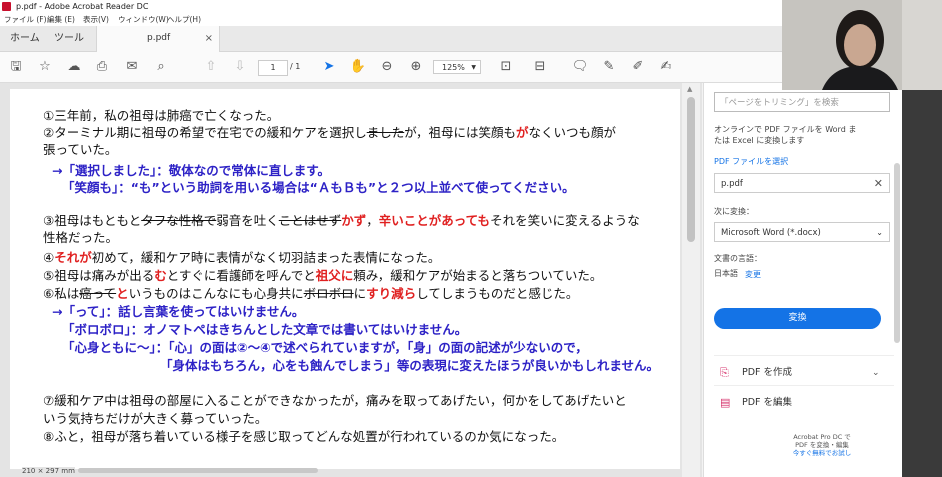  I want to click on bookmark-star-icon: ☆, so click(45, 67).